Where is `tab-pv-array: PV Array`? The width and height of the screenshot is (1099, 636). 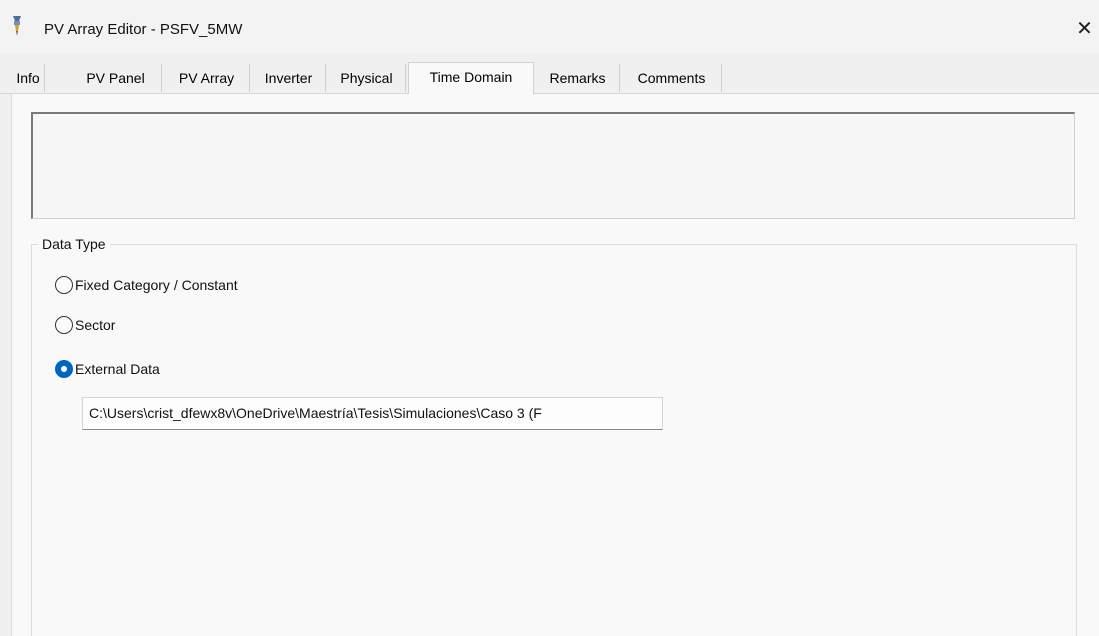
tab-pv-array: PV Array is located at coordinates (207, 78).